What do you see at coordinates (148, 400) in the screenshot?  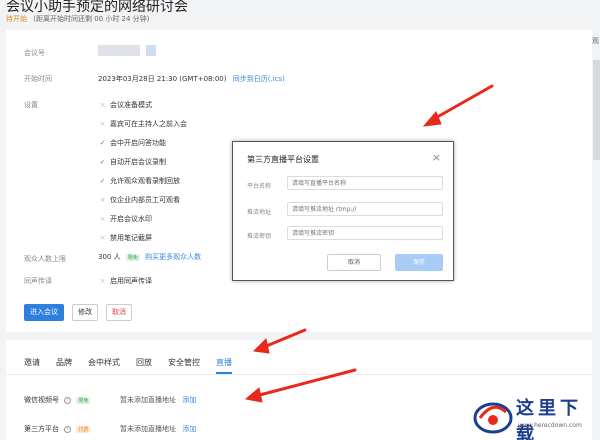 I see `wechat-channels-note: 暂未添加直播地址` at bounding box center [148, 400].